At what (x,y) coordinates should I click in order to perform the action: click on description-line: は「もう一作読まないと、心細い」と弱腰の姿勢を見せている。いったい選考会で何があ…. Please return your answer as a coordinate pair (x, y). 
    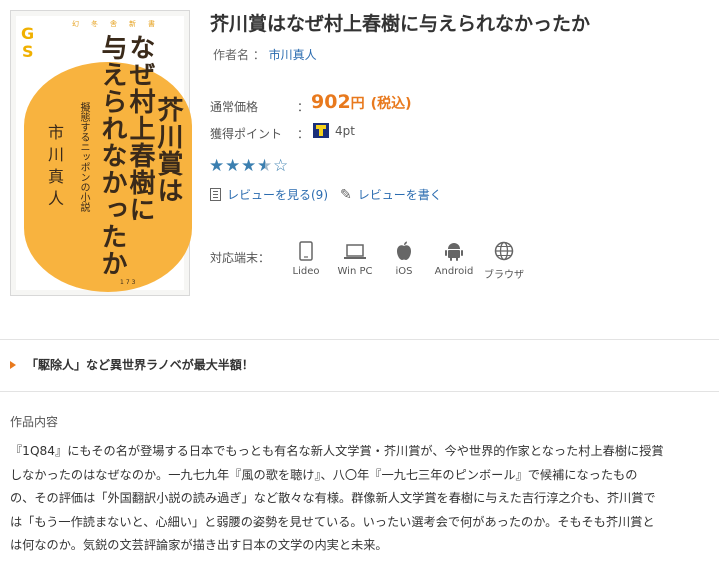
    Looking at the image, I should click on (332, 521).